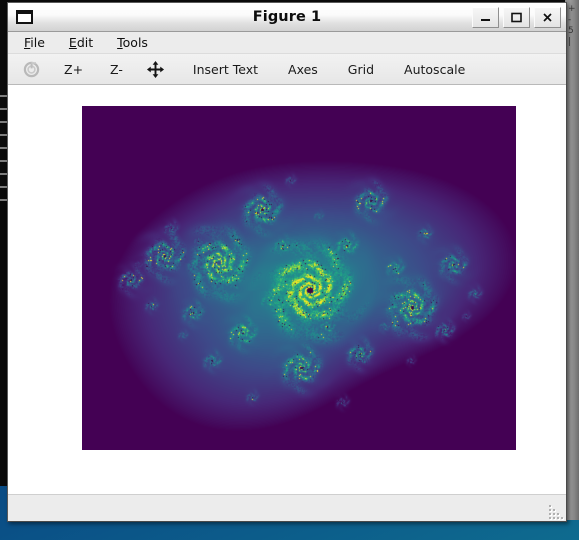  I want to click on menu-file-rest: ile, so click(37, 42).